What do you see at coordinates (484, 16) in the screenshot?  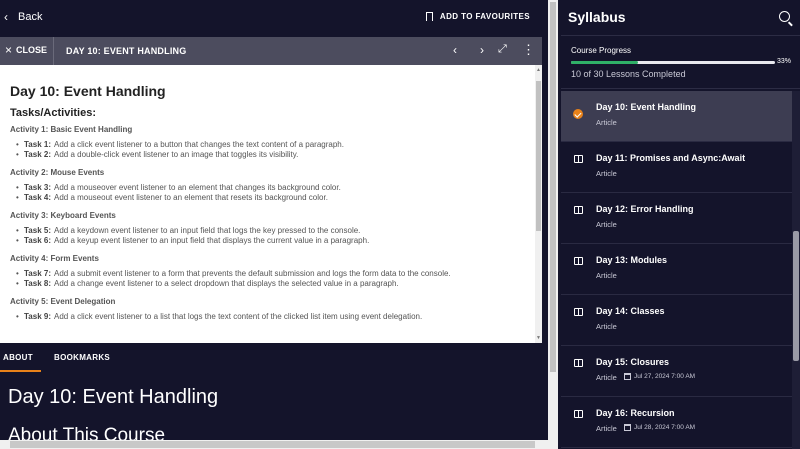 I see `favourites-label: ADD TO FAVOURITES` at bounding box center [484, 16].